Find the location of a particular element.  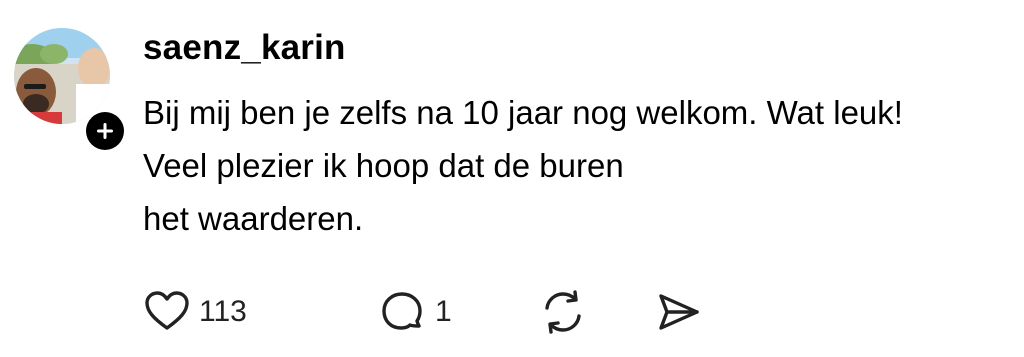

reply-button: 1 is located at coordinates (415, 312).